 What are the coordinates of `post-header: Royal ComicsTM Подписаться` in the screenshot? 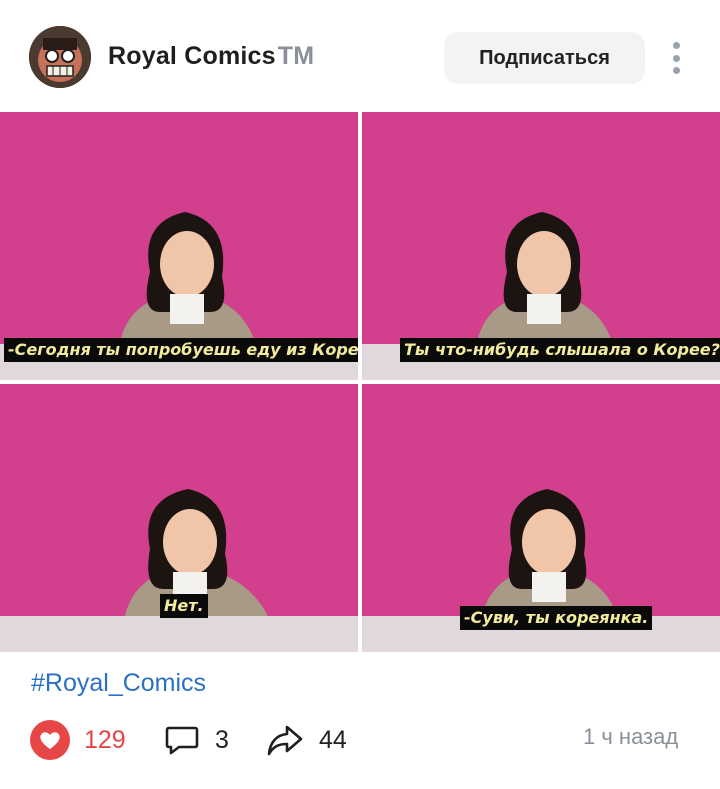 It's located at (360, 56).